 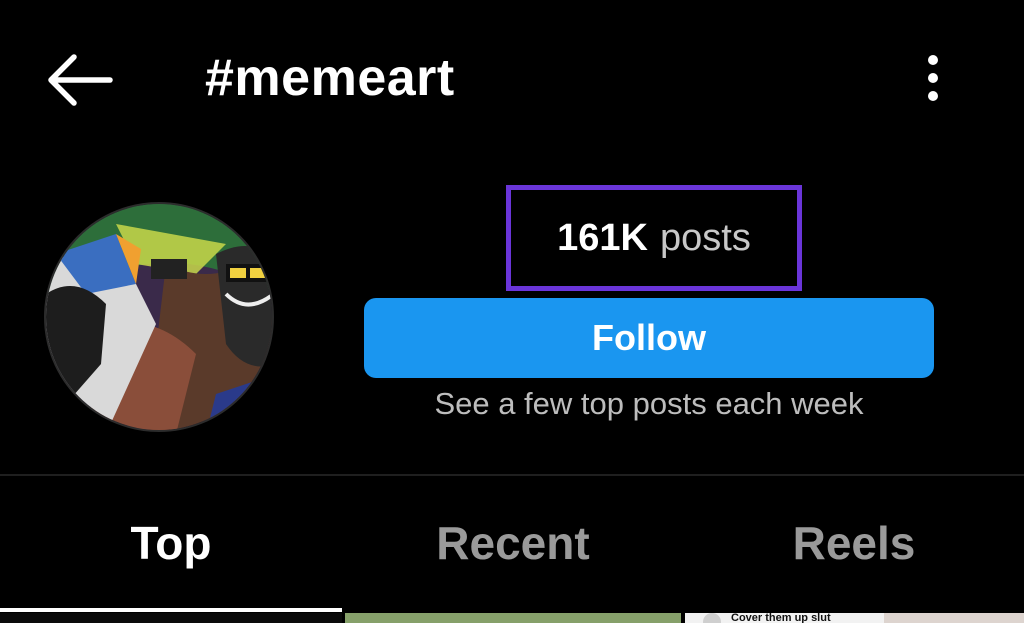 I want to click on page-title: #memeart, so click(x=330, y=78).